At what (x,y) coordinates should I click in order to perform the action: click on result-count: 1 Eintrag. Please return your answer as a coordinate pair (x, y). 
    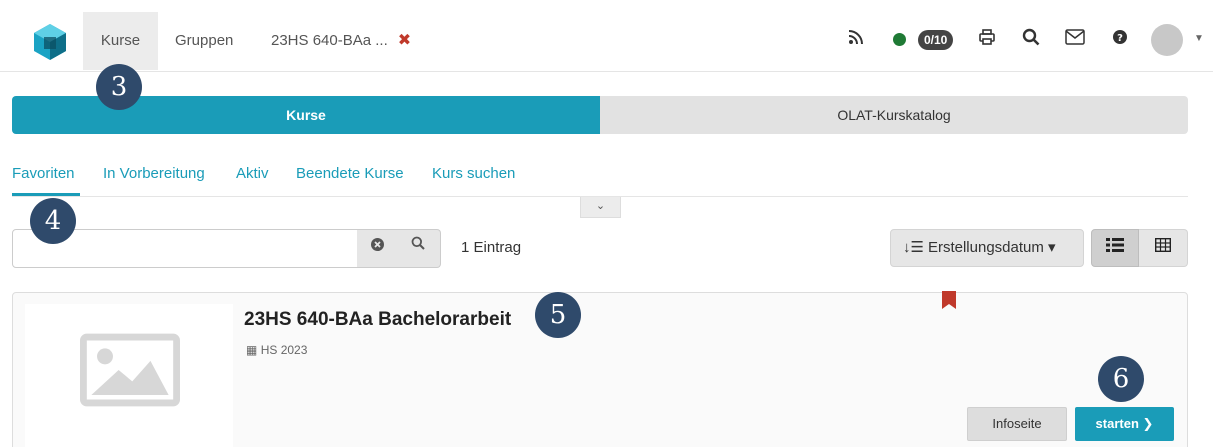
    Looking at the image, I should click on (491, 247).